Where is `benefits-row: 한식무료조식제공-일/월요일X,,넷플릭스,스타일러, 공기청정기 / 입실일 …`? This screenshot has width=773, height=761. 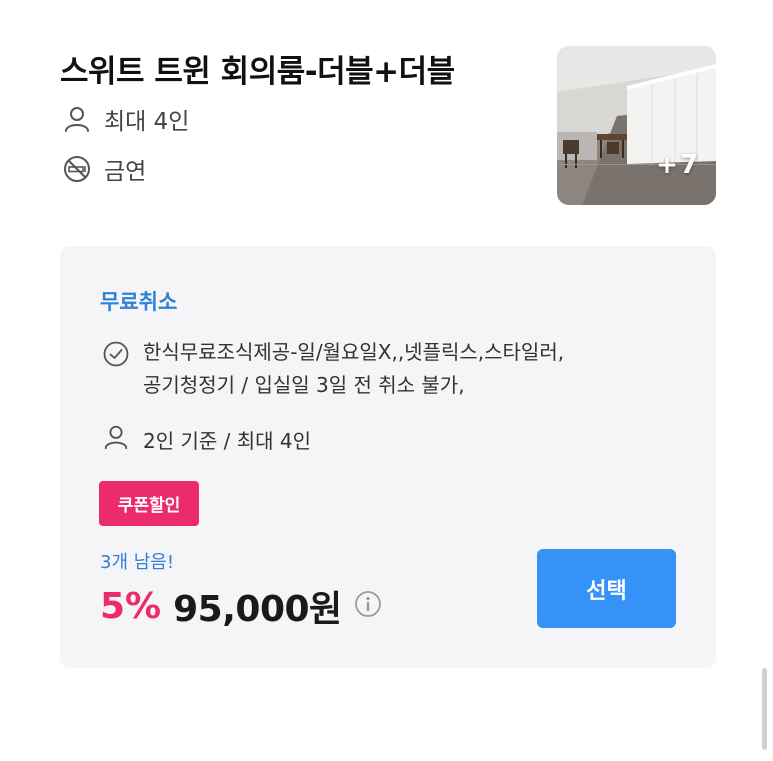
benefits-row: 한식무료조식제공-일/월요일X,,넷플릭스,스타일러, 공기청정기 / 입실일 … is located at coordinates (387, 371).